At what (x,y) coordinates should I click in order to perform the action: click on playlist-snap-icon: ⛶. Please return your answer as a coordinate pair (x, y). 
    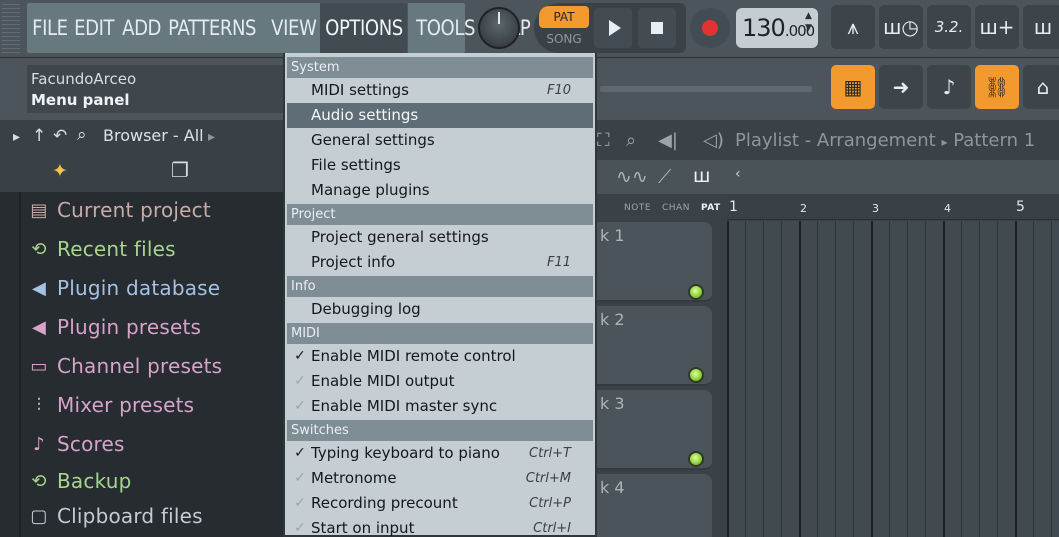
    Looking at the image, I should click on (603, 140).